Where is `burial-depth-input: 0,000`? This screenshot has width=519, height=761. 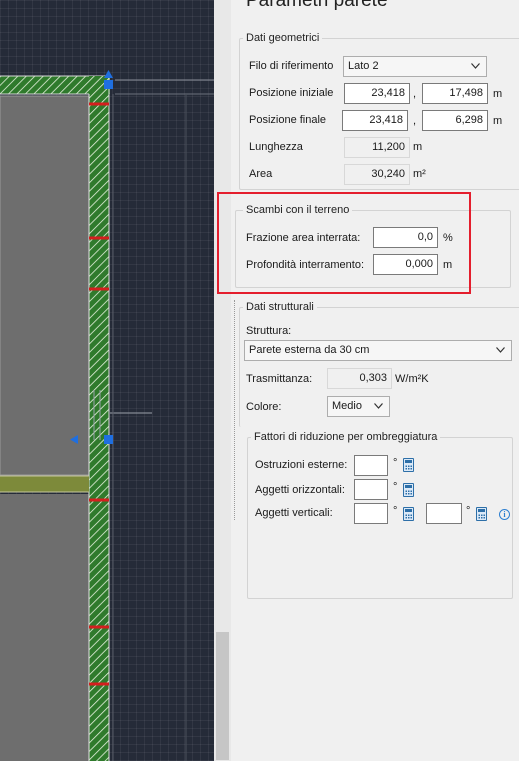
burial-depth-input: 0,000 is located at coordinates (405, 264).